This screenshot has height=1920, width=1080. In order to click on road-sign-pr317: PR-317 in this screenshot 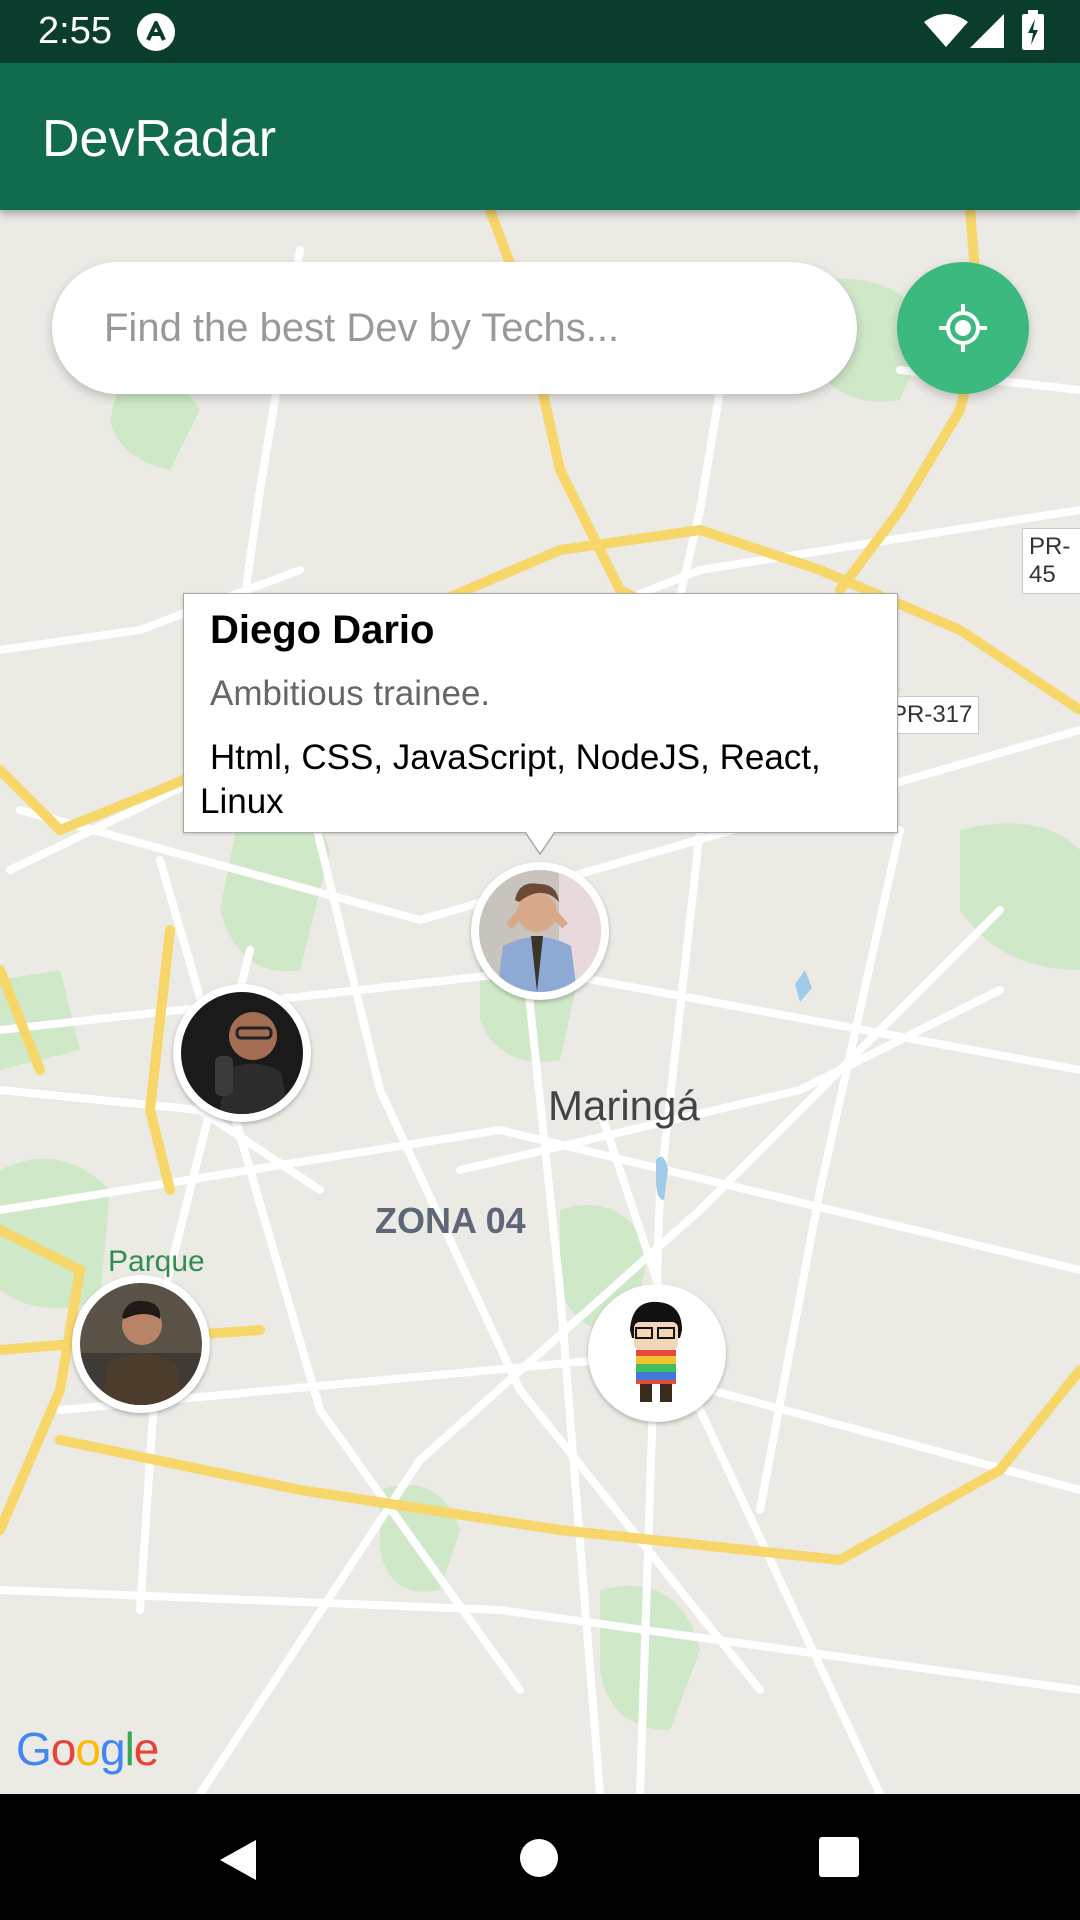, I will do `click(932, 715)`.